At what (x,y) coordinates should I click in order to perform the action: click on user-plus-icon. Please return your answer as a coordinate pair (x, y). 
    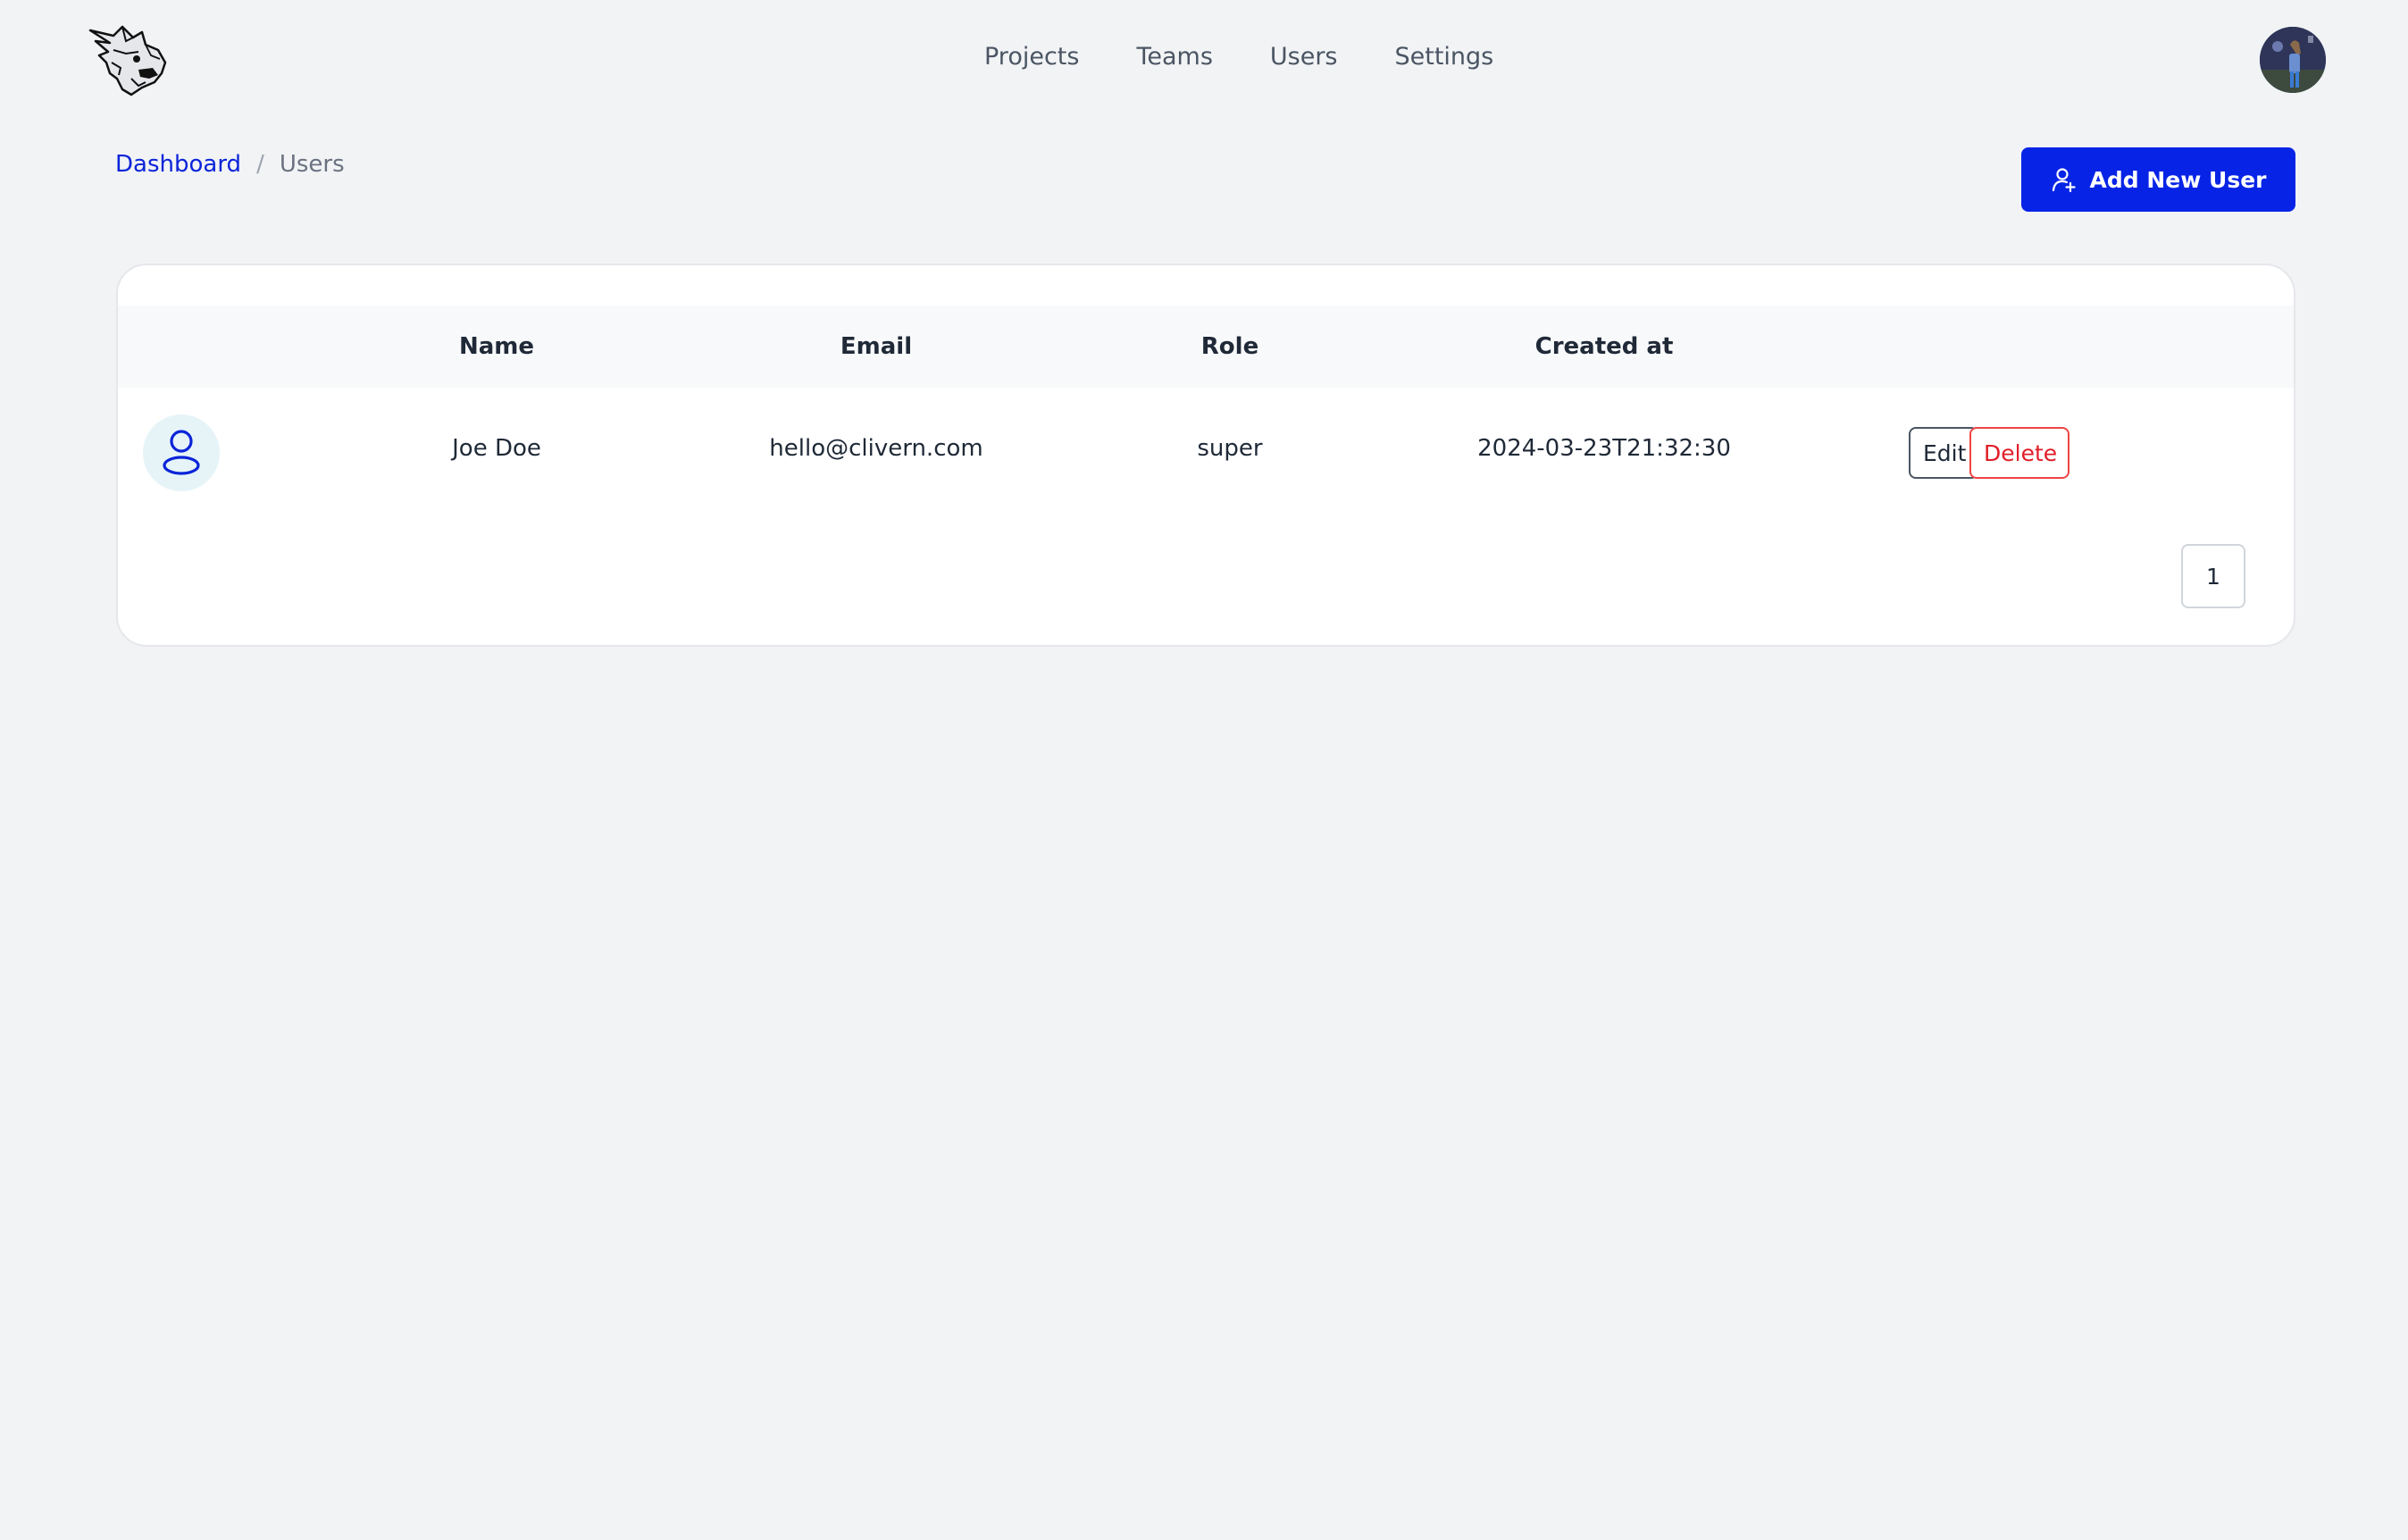
    Looking at the image, I should click on (2064, 179).